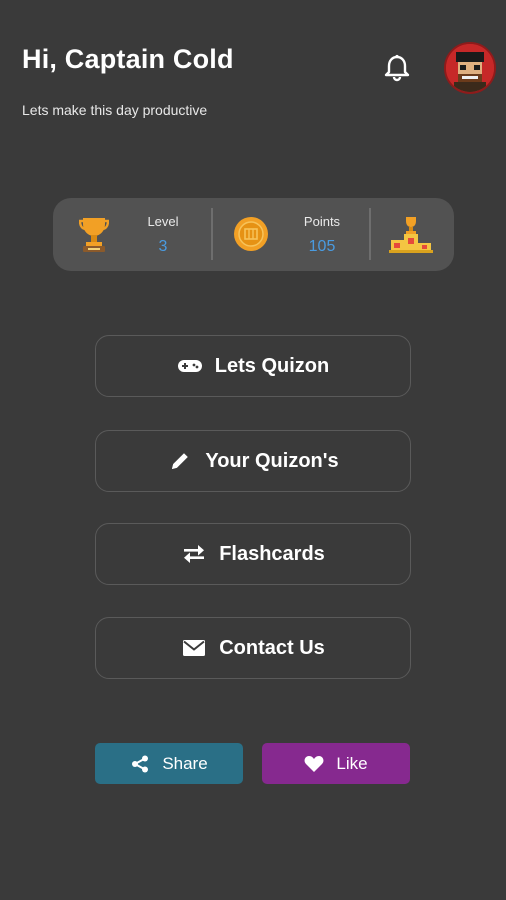  Describe the element at coordinates (322, 221) in the screenshot. I see `points-label: Points` at that location.